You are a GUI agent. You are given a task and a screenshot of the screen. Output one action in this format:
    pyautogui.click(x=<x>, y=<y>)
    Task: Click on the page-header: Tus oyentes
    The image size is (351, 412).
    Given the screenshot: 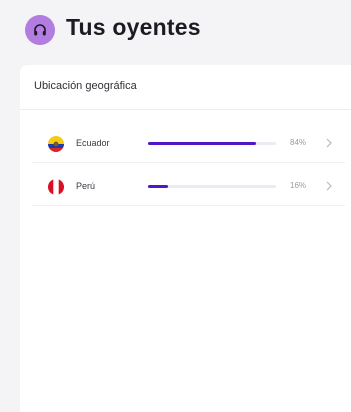 What is the action you would take?
    pyautogui.click(x=175, y=30)
    